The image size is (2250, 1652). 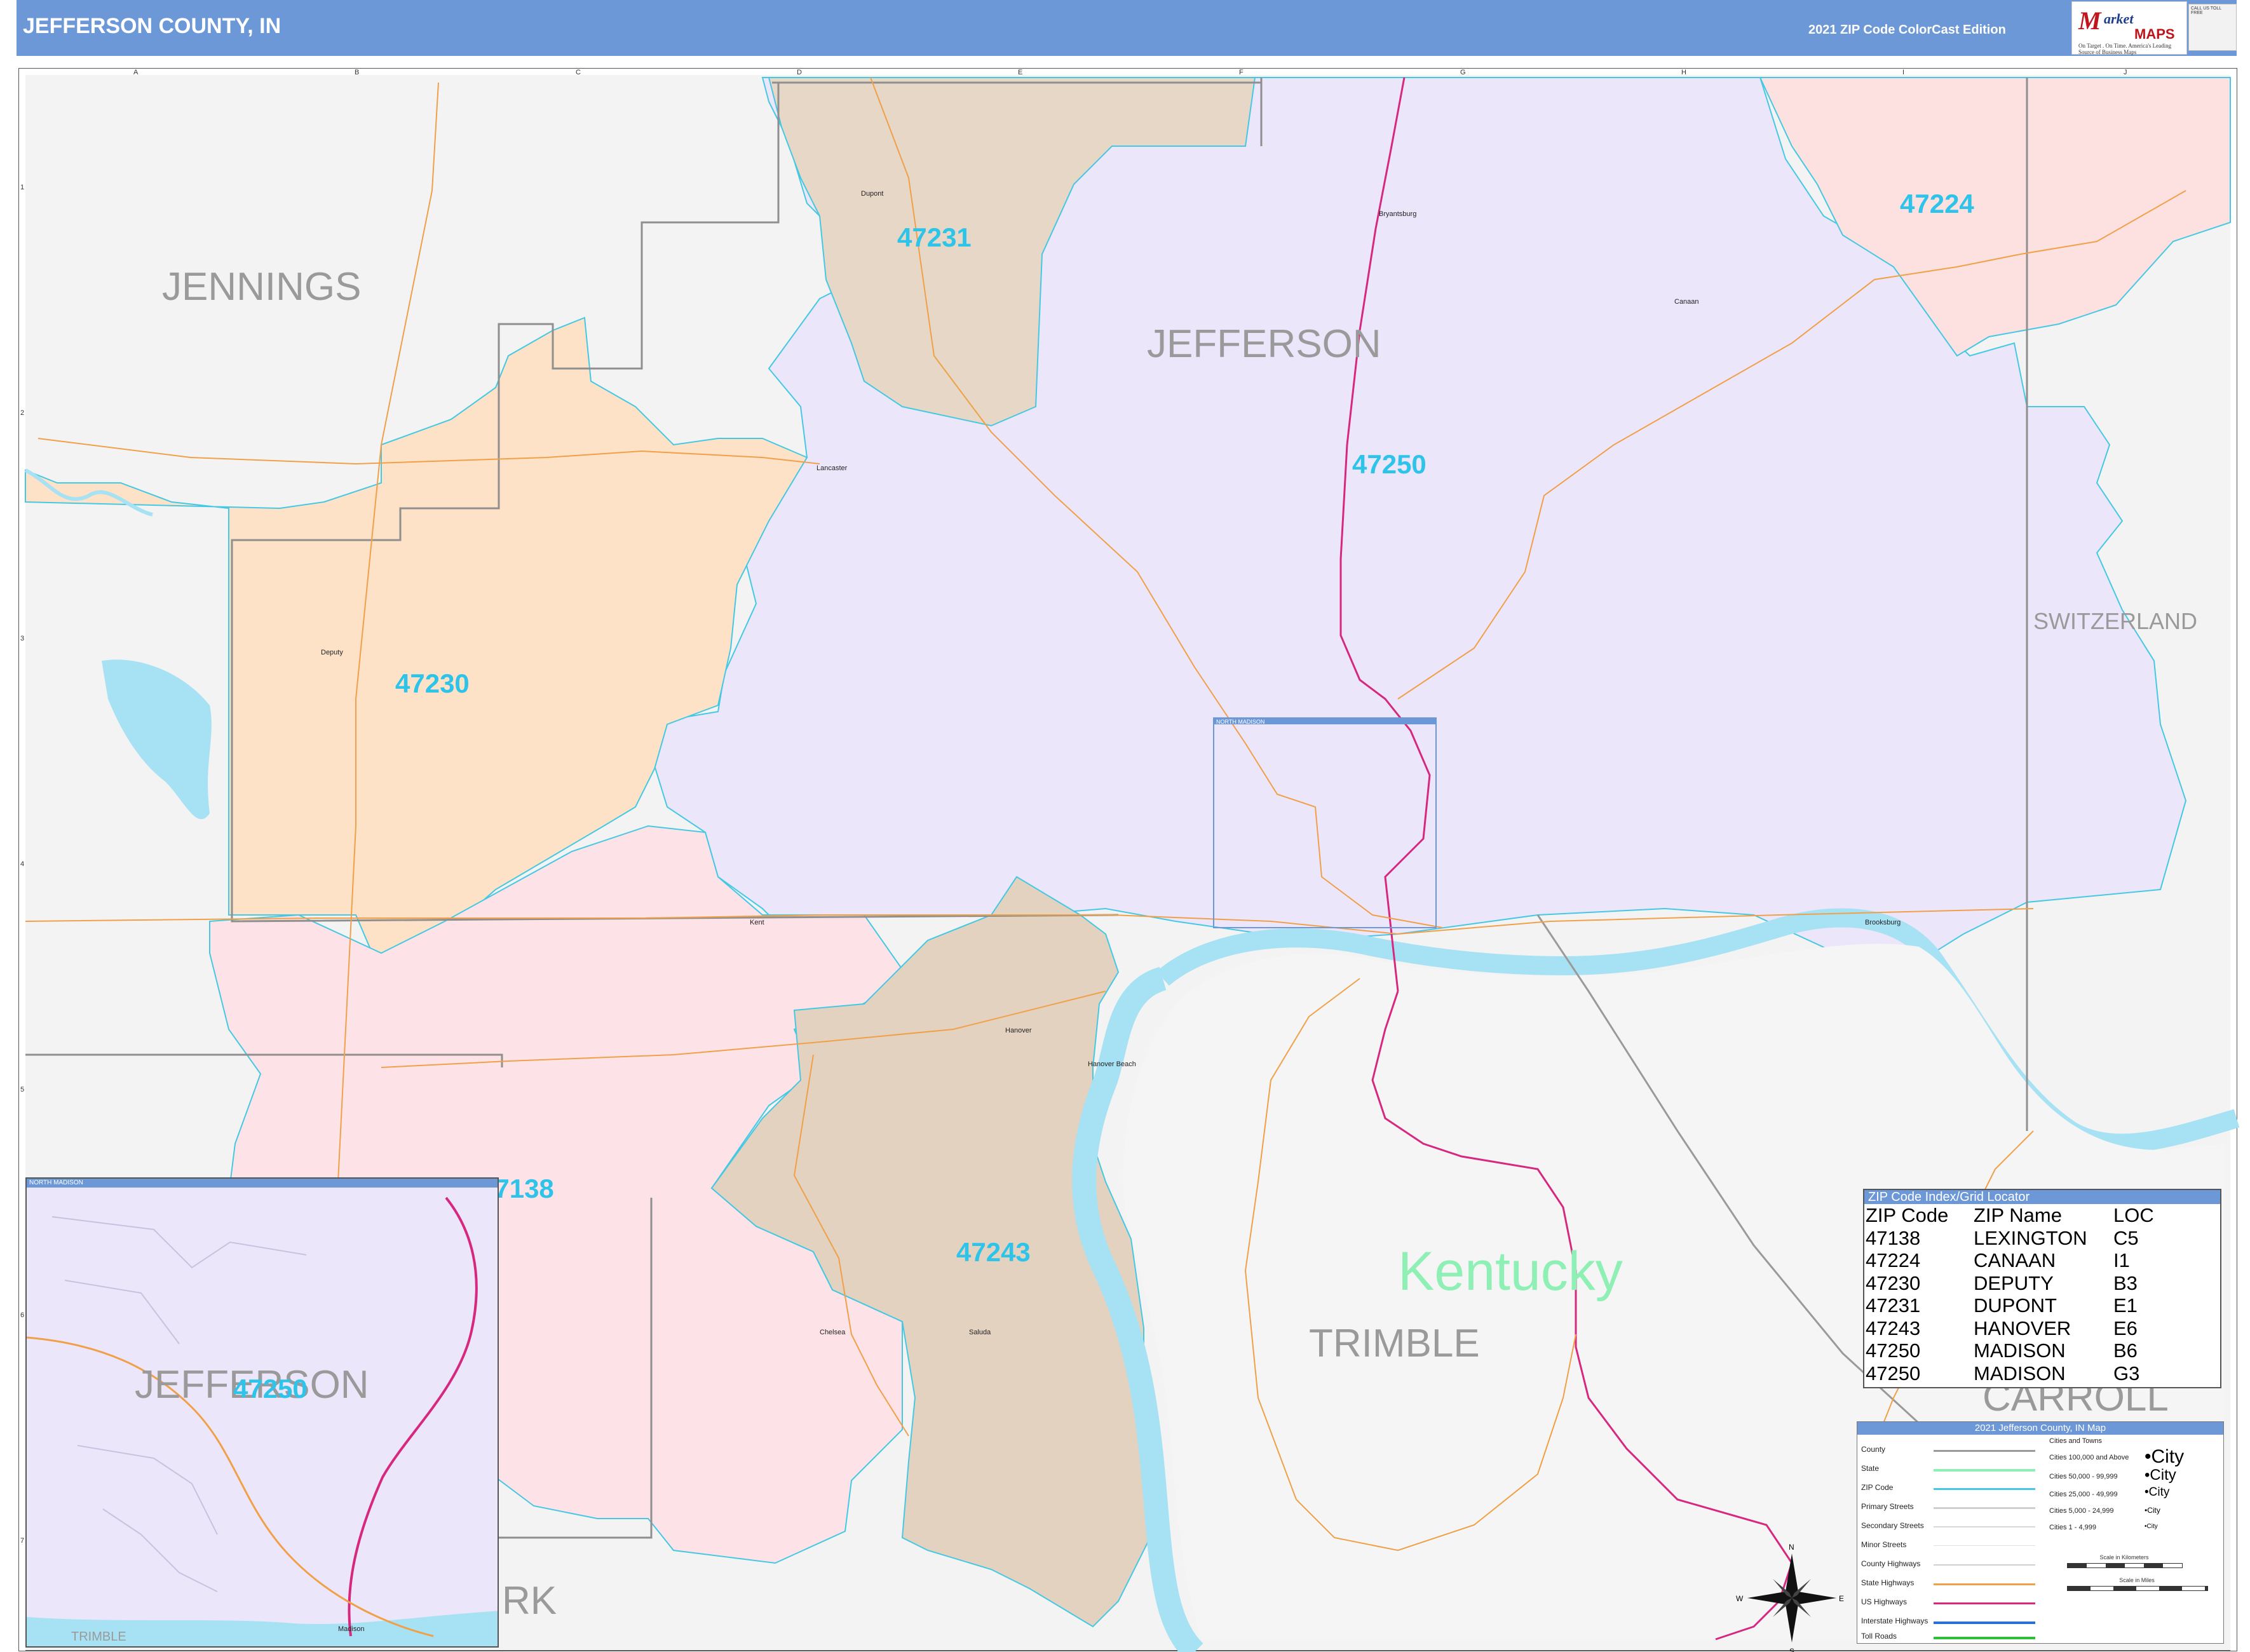 What do you see at coordinates (1683, 73) in the screenshot?
I see `grid-col-h: H` at bounding box center [1683, 73].